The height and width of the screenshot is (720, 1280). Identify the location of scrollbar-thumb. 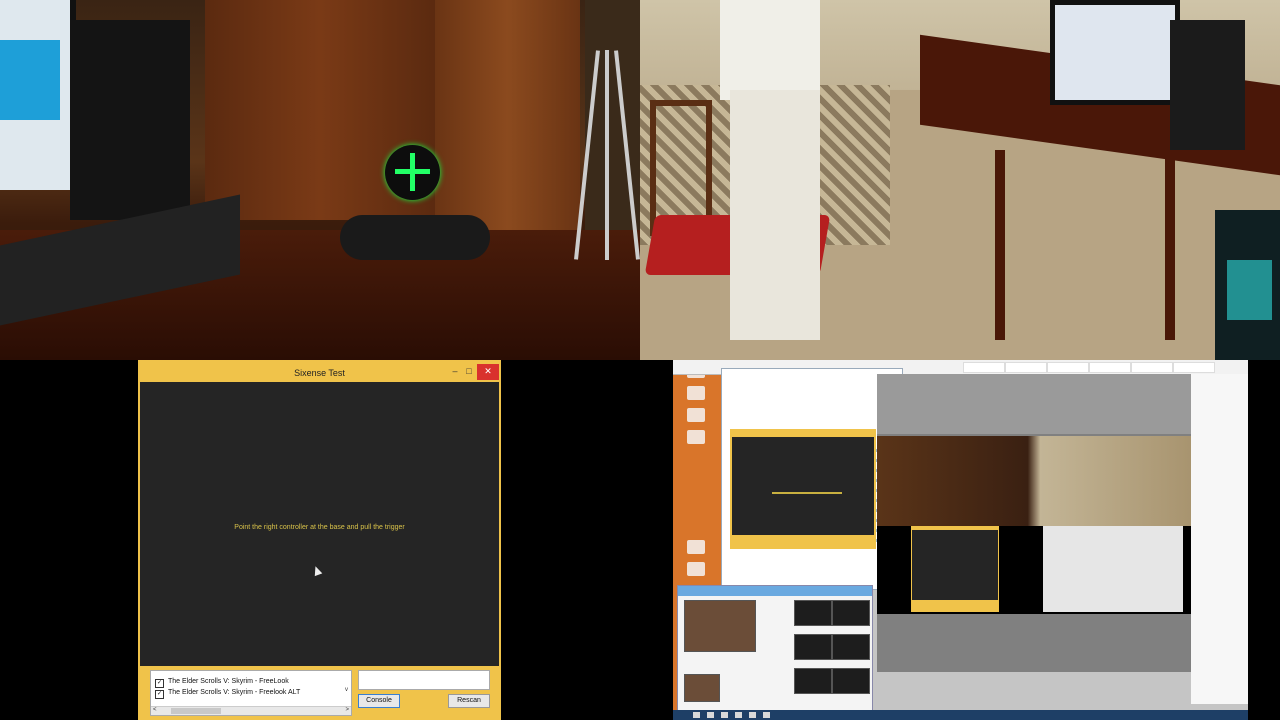
(196, 711).